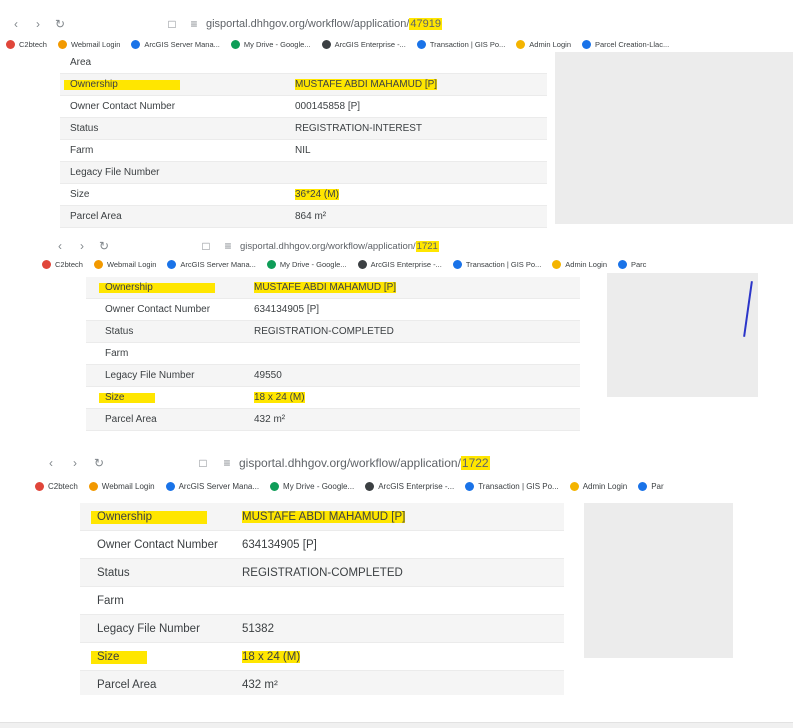 This screenshot has height=728, width=793. I want to click on row-value: 36*24 (M), so click(317, 194).